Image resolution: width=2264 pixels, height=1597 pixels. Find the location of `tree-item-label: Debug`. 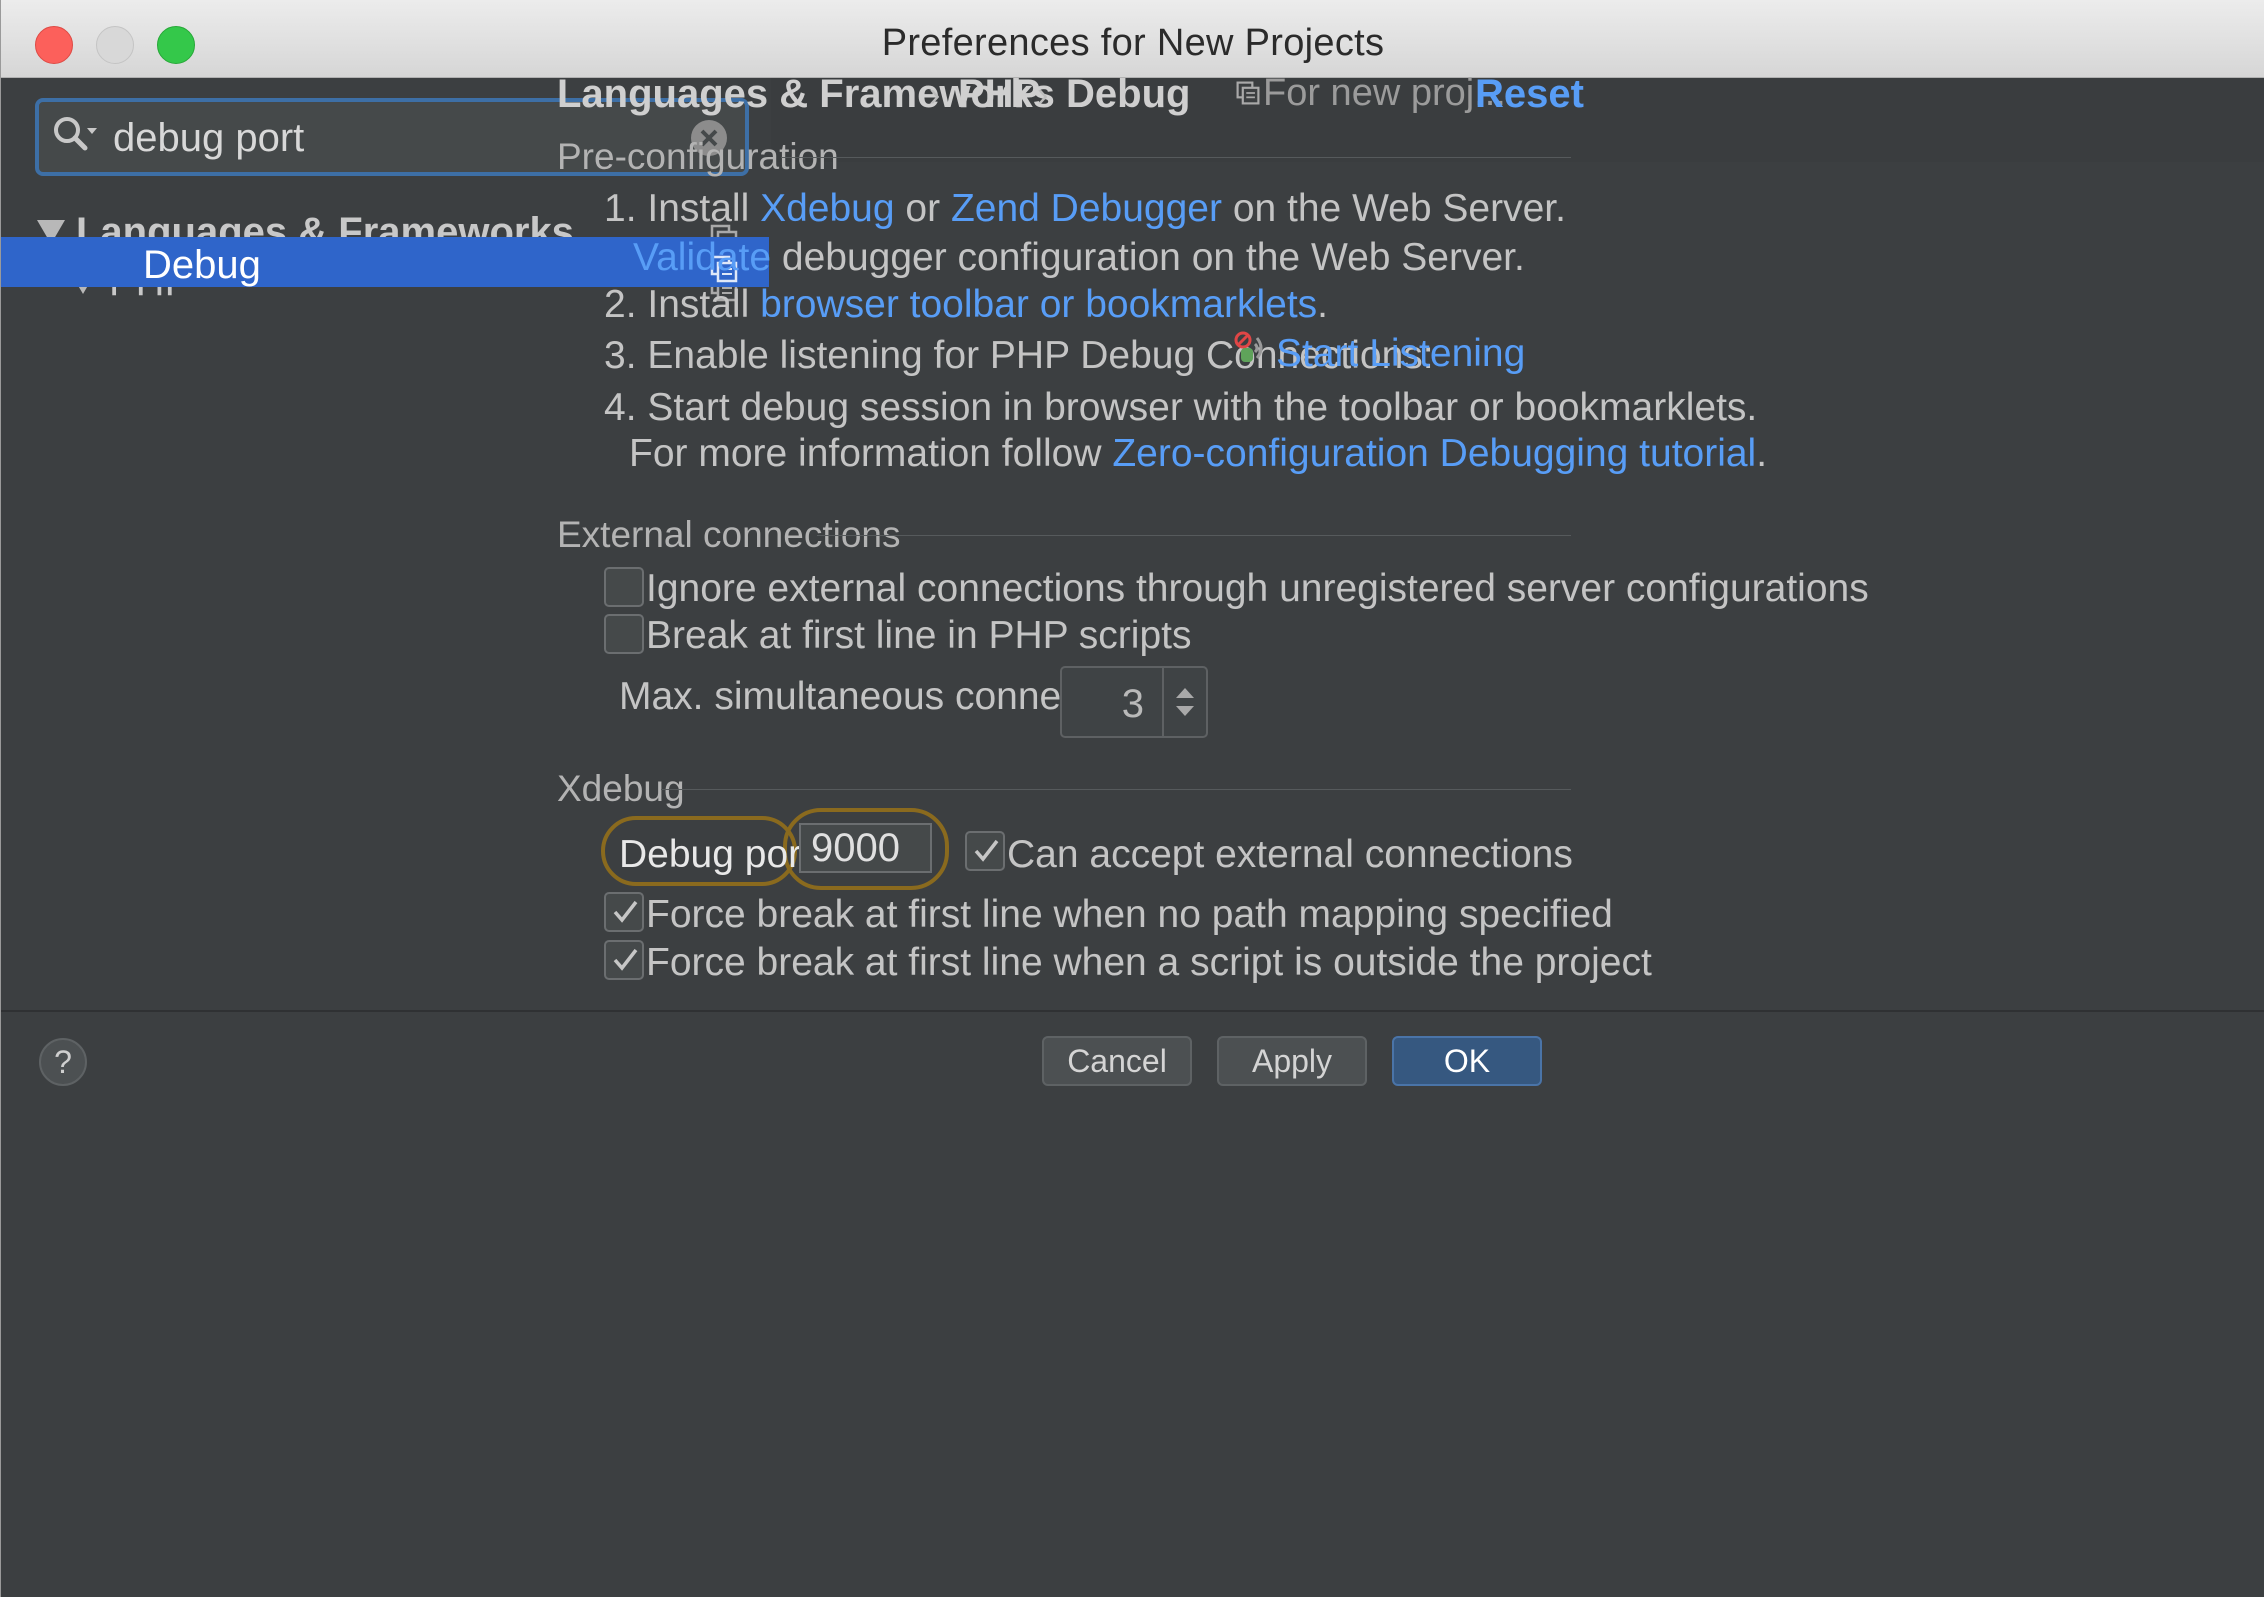

tree-item-label: Debug is located at coordinates (202, 265).